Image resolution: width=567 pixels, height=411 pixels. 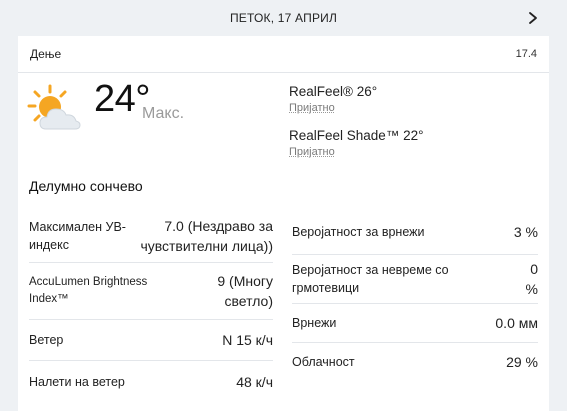 What do you see at coordinates (358, 231) in the screenshot?
I see `detail-label: Веројатност за врнежи` at bounding box center [358, 231].